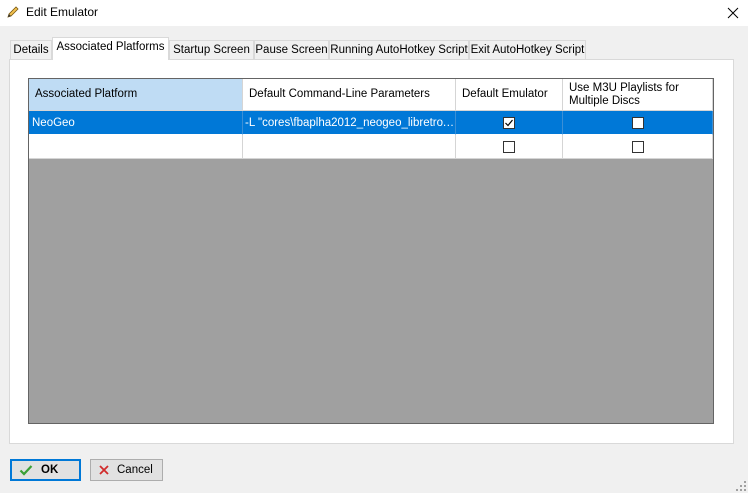 The width and height of the screenshot is (748, 493). What do you see at coordinates (509, 95) in the screenshot?
I see `column-header-default-emulator: Default Emulator` at bounding box center [509, 95].